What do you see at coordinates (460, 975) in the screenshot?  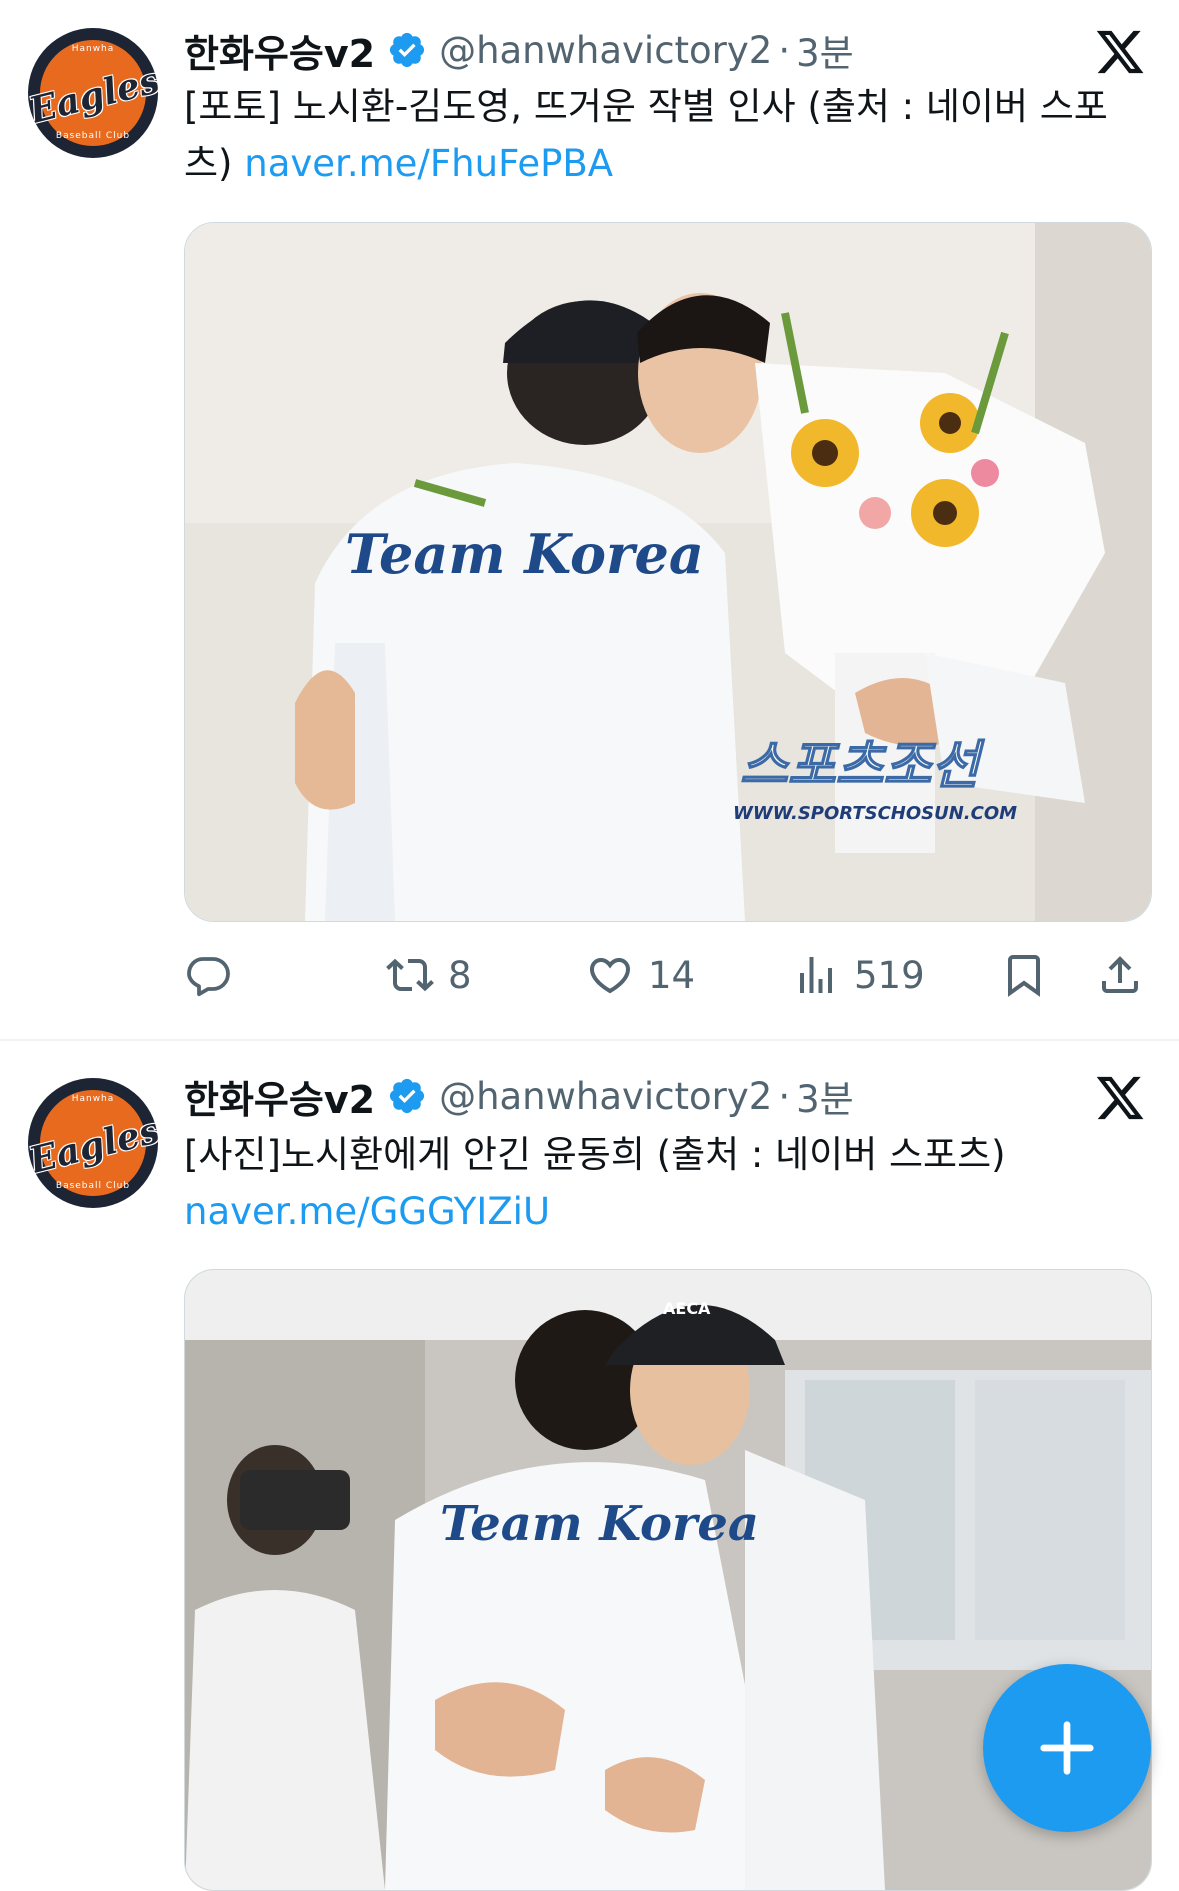 I see `retweet-count: 8` at bounding box center [460, 975].